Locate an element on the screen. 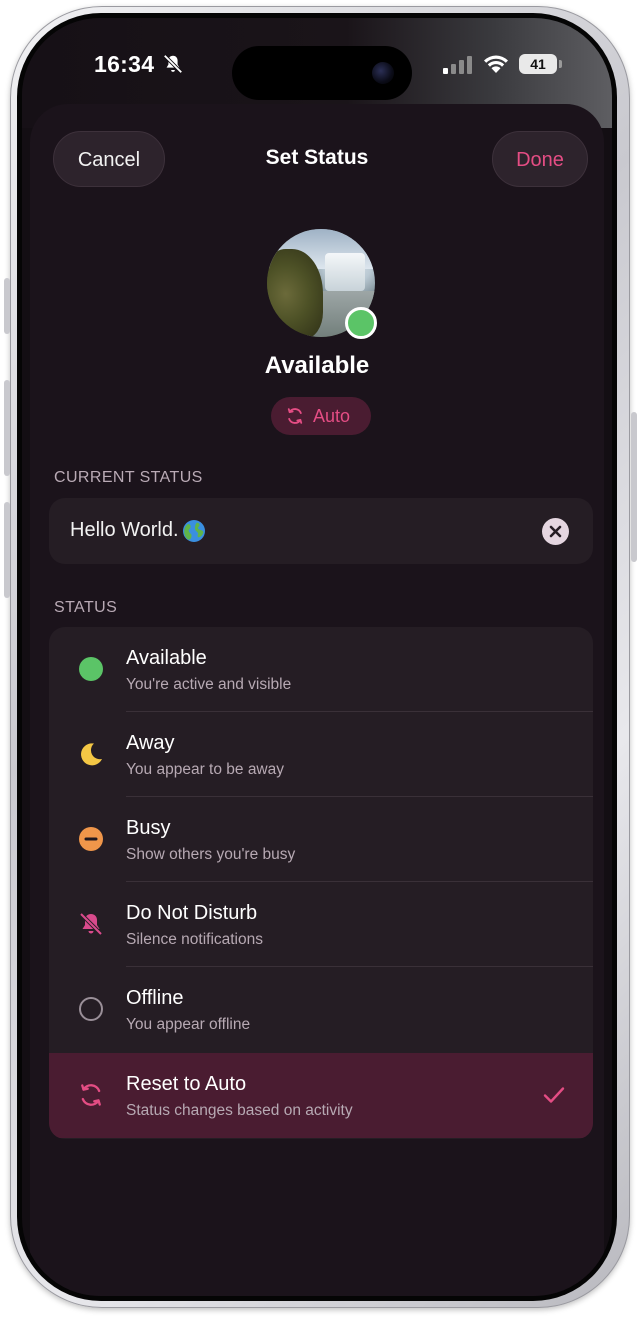 The image size is (643, 1318). status-option-title: Offline is located at coordinates (155, 998).